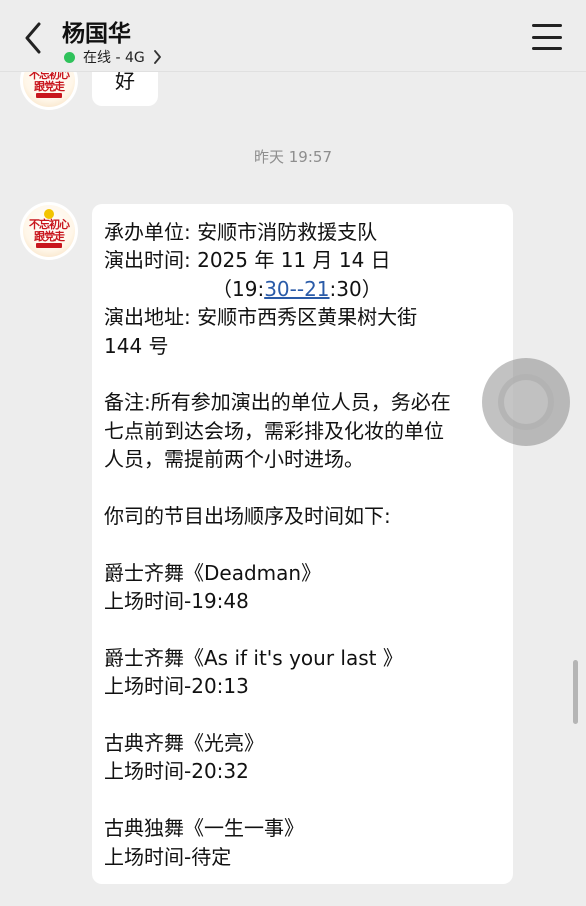  What do you see at coordinates (136, 345) in the screenshot?
I see `message-line: 144 号` at bounding box center [136, 345].